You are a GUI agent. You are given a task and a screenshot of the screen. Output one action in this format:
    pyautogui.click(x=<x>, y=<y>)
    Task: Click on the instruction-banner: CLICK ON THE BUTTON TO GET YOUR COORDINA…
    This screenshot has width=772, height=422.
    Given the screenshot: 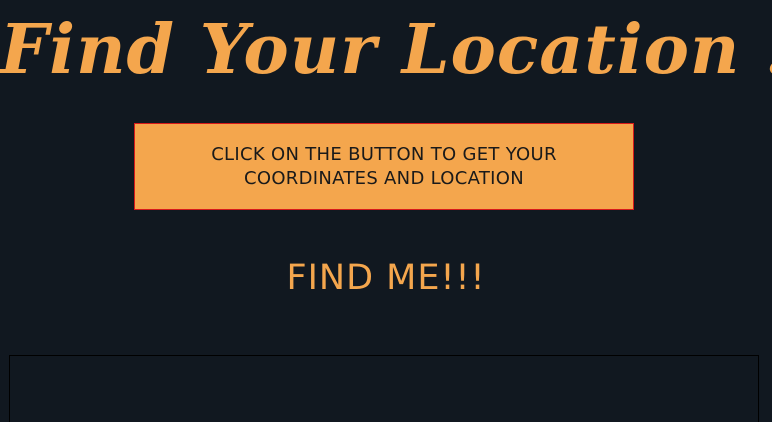 What is the action you would take?
    pyautogui.click(x=384, y=166)
    